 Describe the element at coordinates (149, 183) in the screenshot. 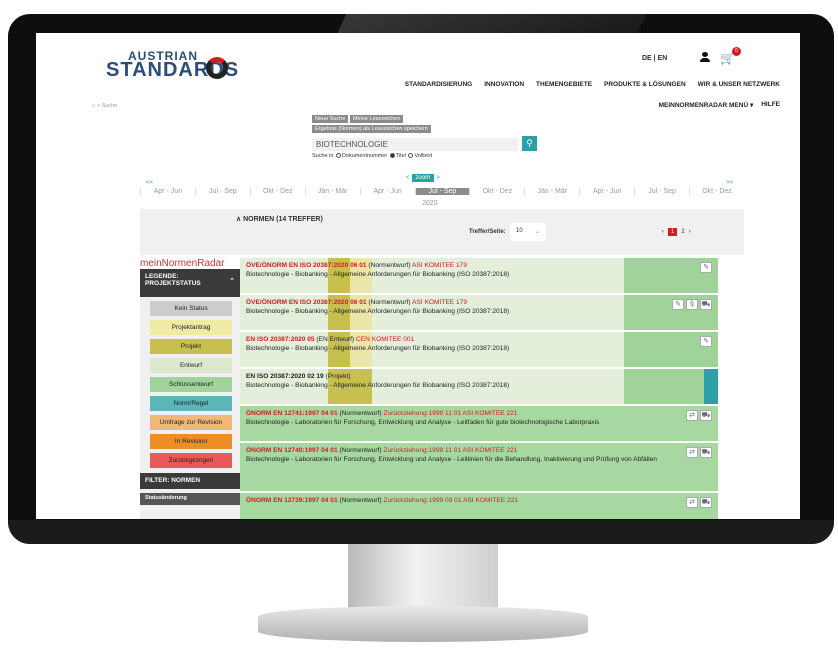

I see `timeline-prev: <<` at that location.